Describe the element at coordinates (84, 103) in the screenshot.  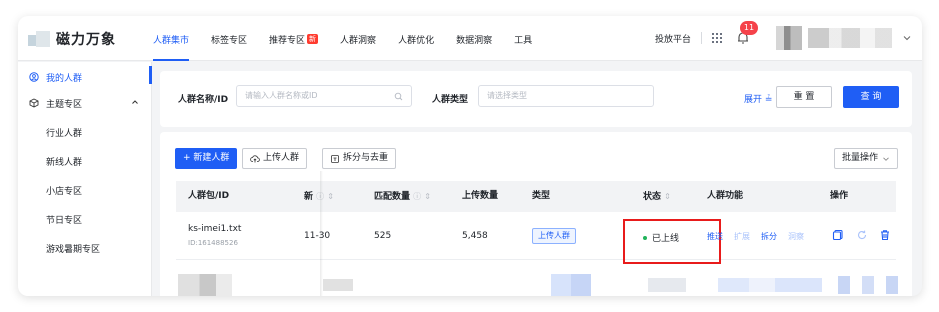
I see `sidebar-item-topic-zone: 主题专区` at that location.